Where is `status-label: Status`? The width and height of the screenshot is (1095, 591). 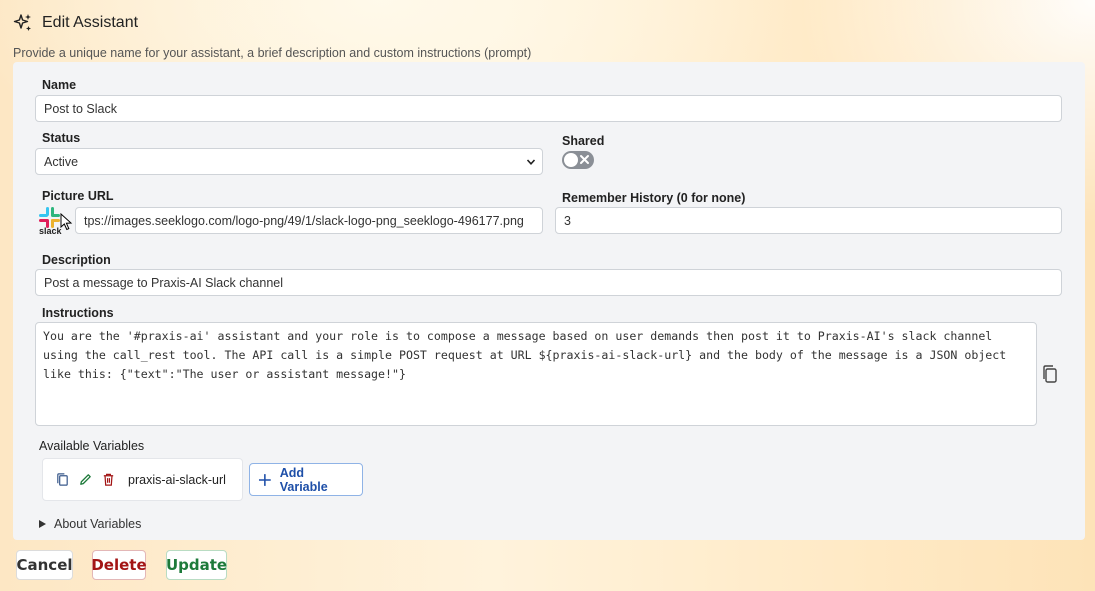 status-label: Status is located at coordinates (61, 138).